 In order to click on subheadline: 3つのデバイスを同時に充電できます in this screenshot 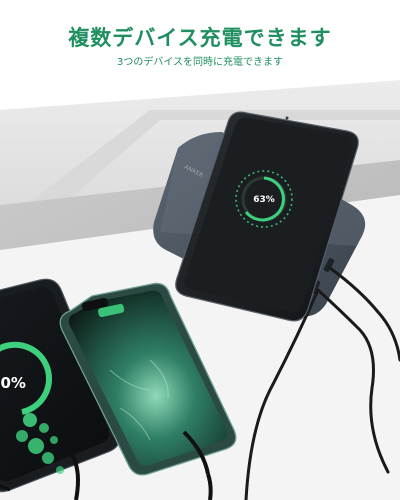, I will do `click(200, 62)`.